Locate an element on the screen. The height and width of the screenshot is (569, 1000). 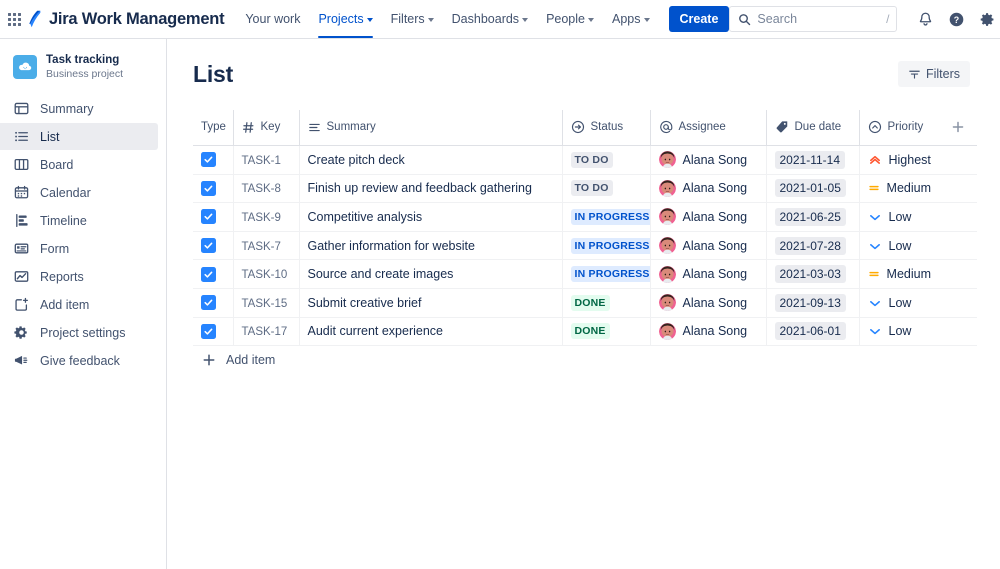
cell-status: TO DO is located at coordinates (605, 189).